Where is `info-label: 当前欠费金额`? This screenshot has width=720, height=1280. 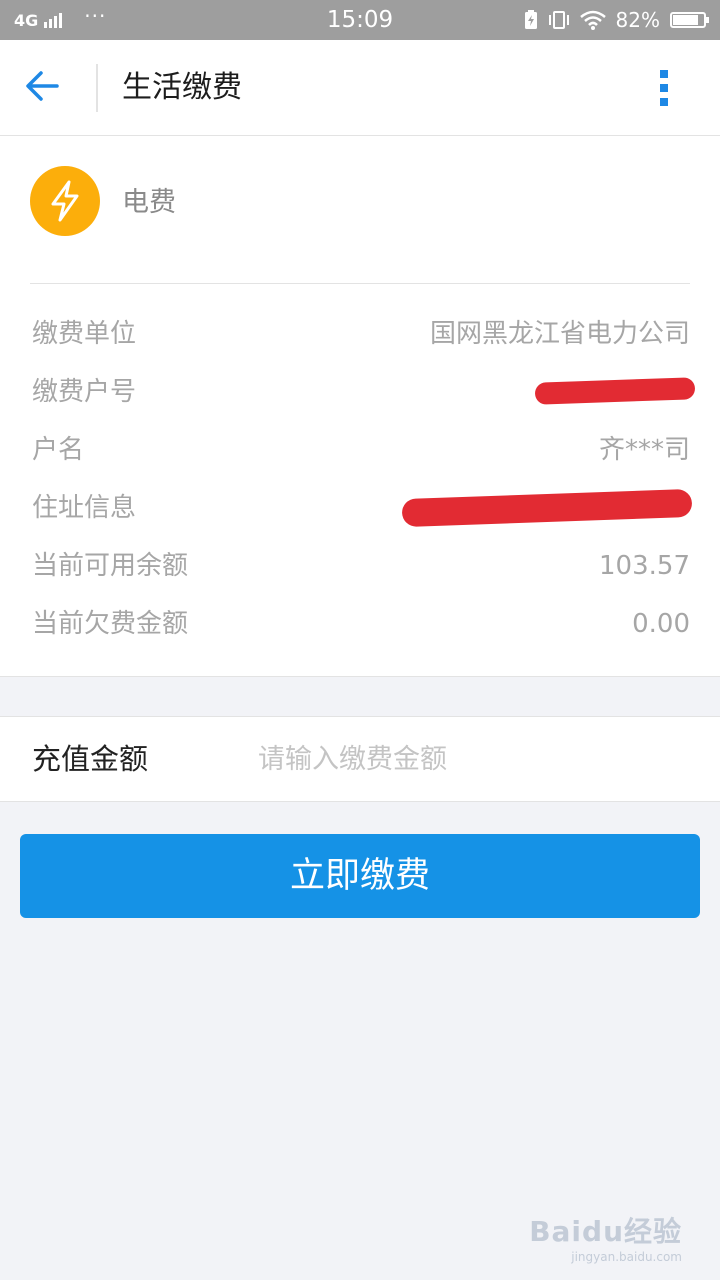 info-label: 当前欠费金额 is located at coordinates (110, 624).